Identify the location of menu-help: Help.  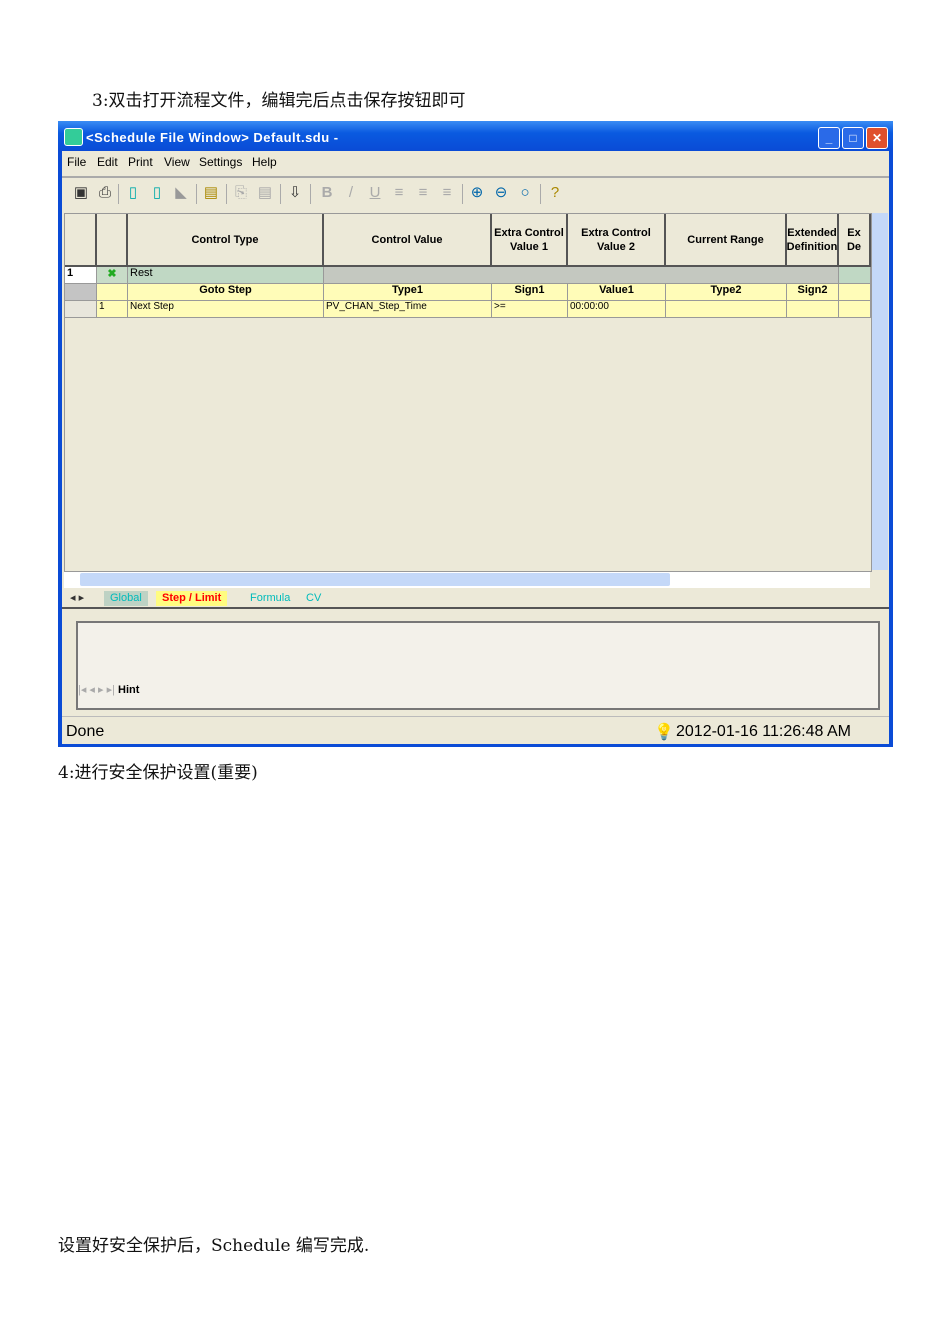
(264, 162).